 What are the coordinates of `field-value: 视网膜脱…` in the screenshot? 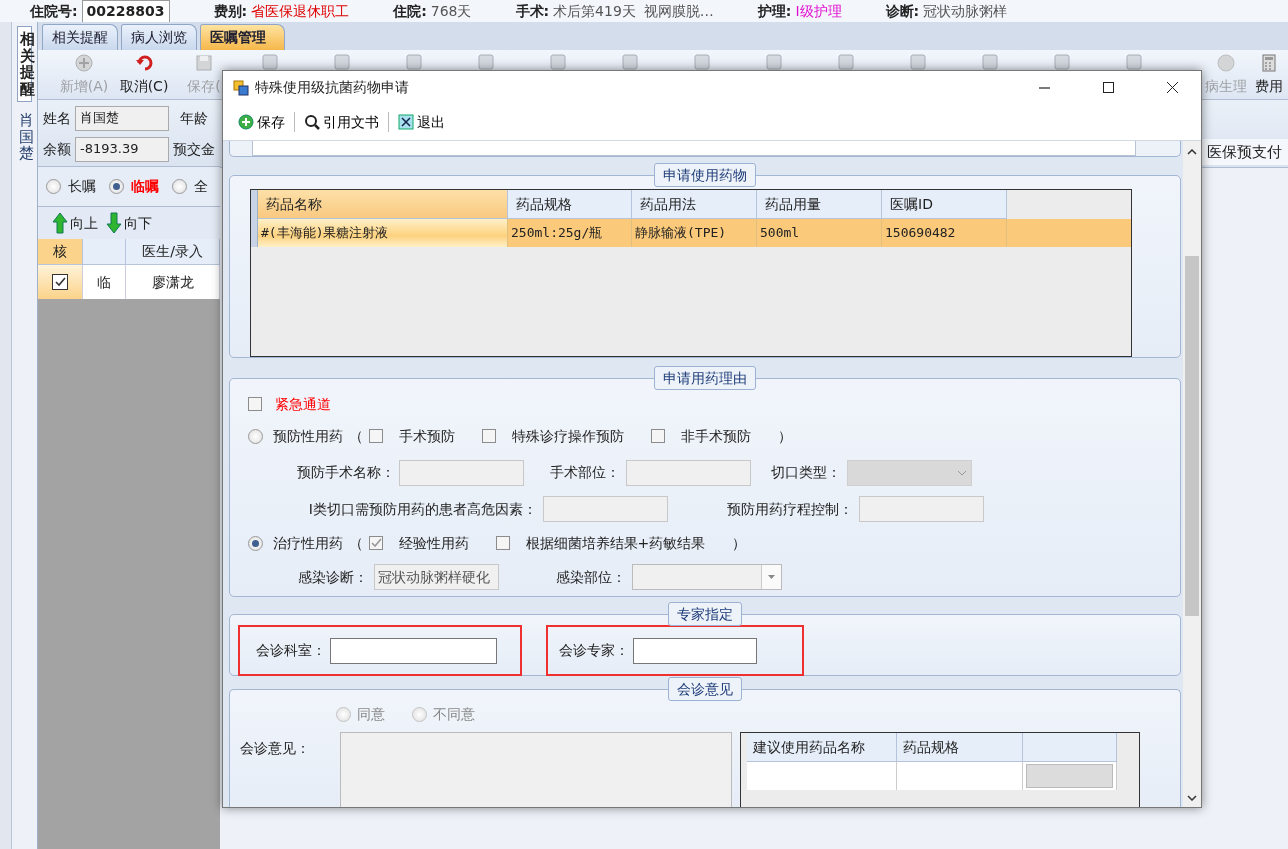 It's located at (678, 11).